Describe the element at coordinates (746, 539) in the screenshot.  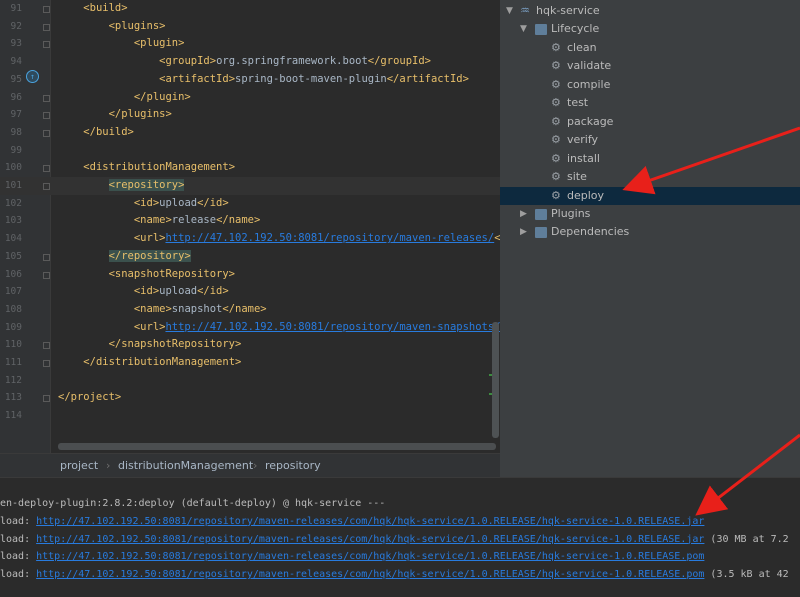
I see `console-text: (30 MB at 7.2` at that location.